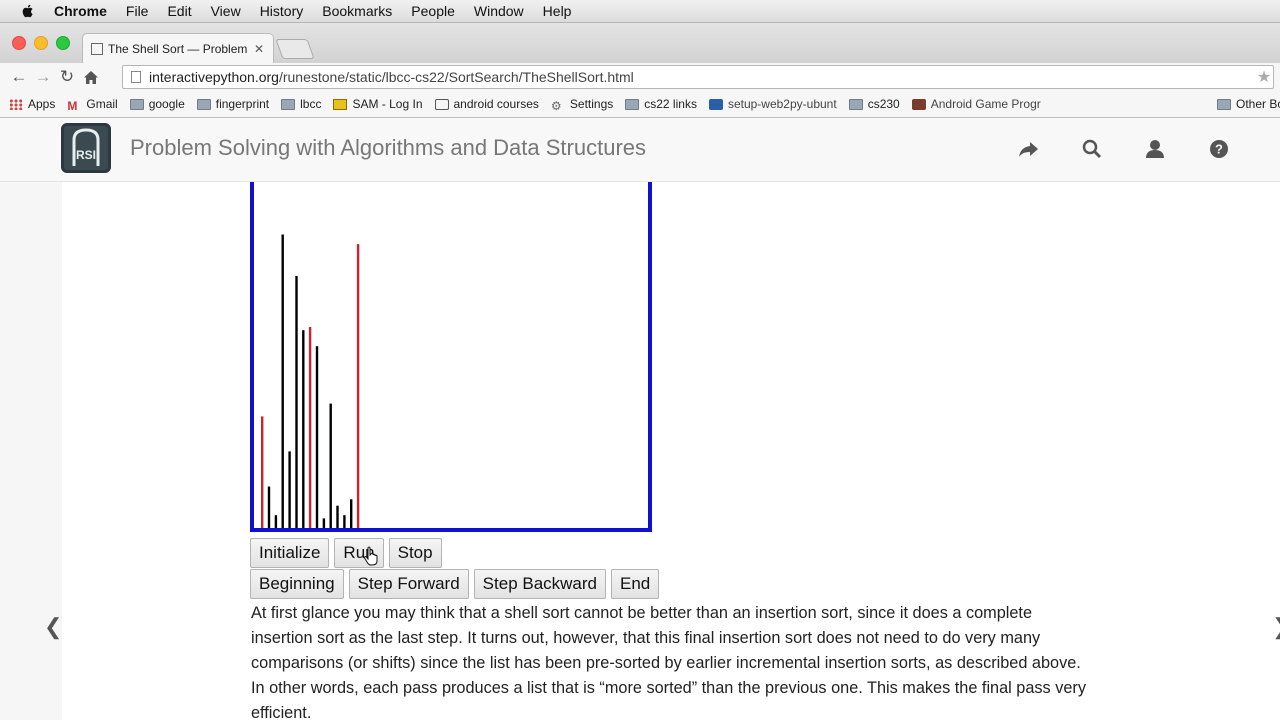  Describe the element at coordinates (91, 77) in the screenshot. I see `home-icon` at that location.